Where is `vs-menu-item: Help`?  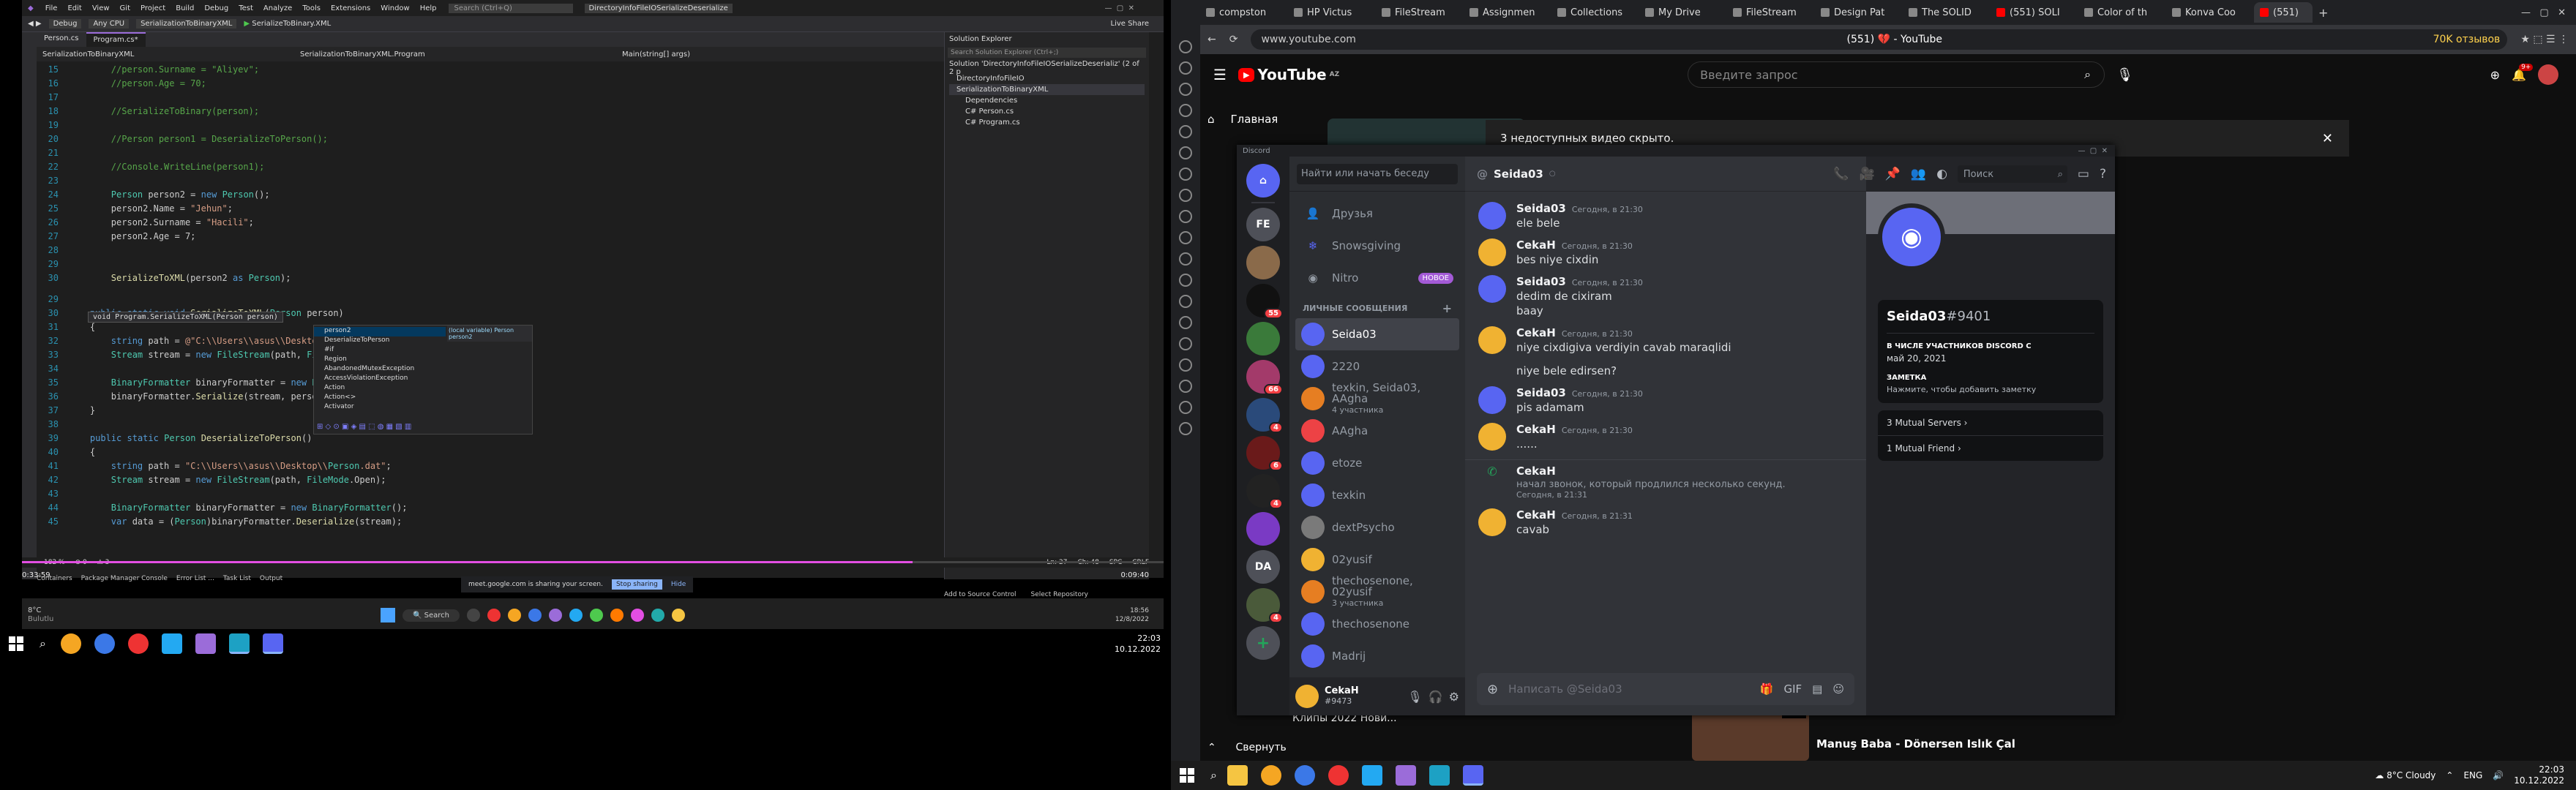
vs-menu-item: Help is located at coordinates (428, 8).